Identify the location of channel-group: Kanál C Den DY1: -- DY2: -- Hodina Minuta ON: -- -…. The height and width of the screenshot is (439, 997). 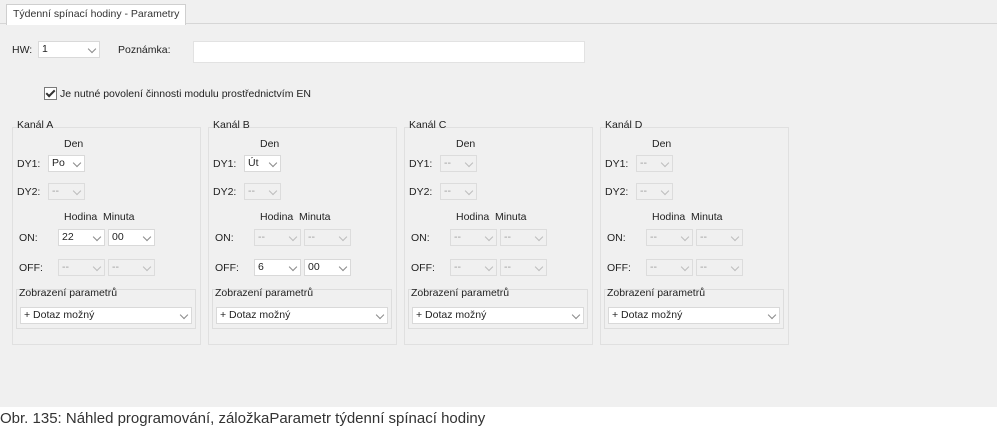
(498, 232).